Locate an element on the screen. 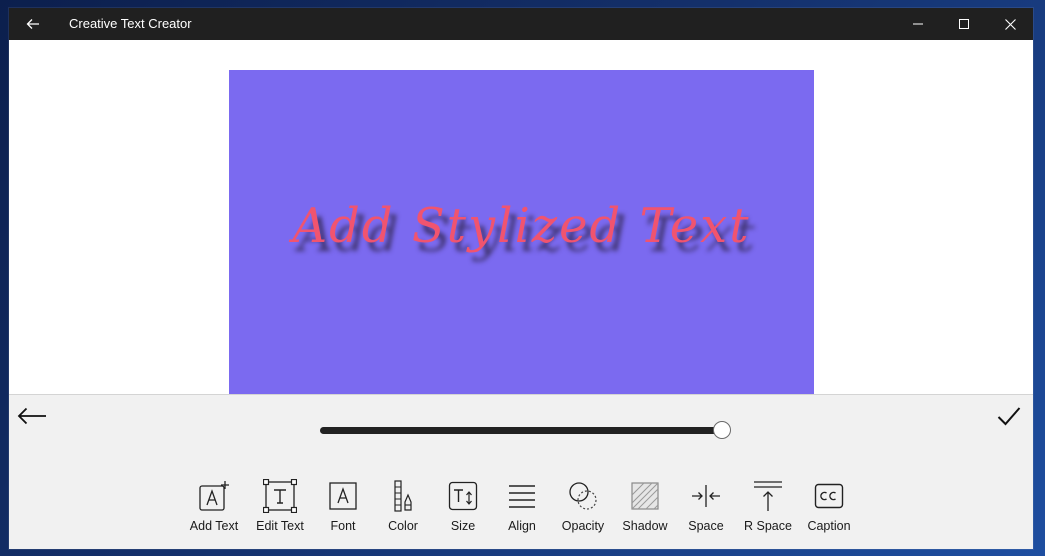 The width and height of the screenshot is (1045, 556). minimize-button is located at coordinates (918, 24).